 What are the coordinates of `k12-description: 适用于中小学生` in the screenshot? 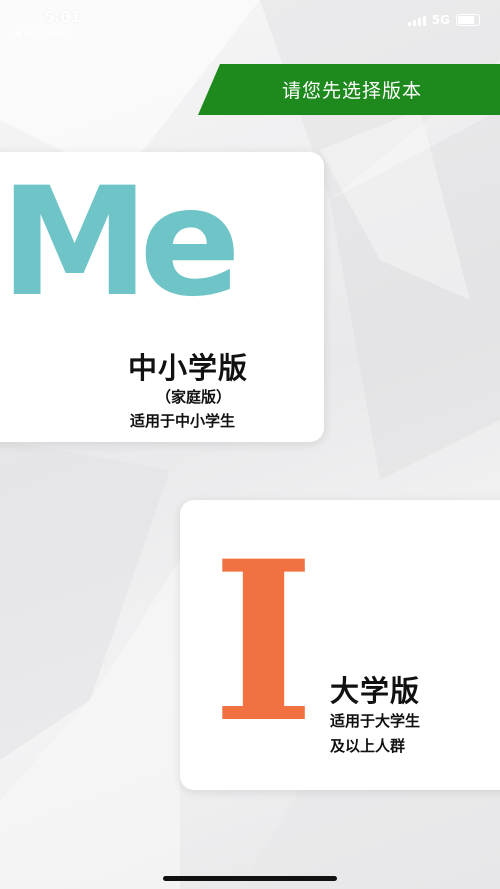 It's located at (183, 421).